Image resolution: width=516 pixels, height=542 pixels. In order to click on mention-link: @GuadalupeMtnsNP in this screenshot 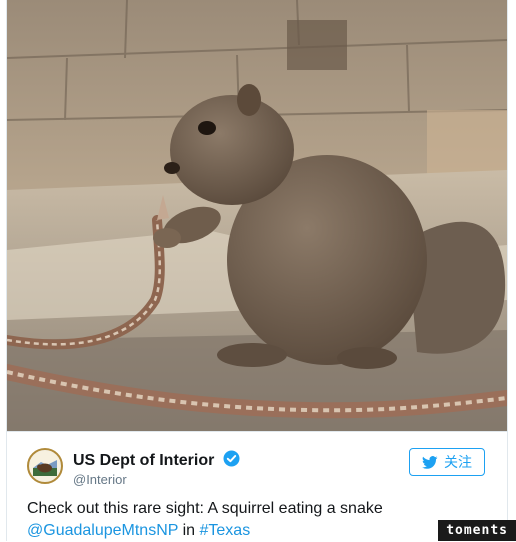, I will do `click(102, 530)`.